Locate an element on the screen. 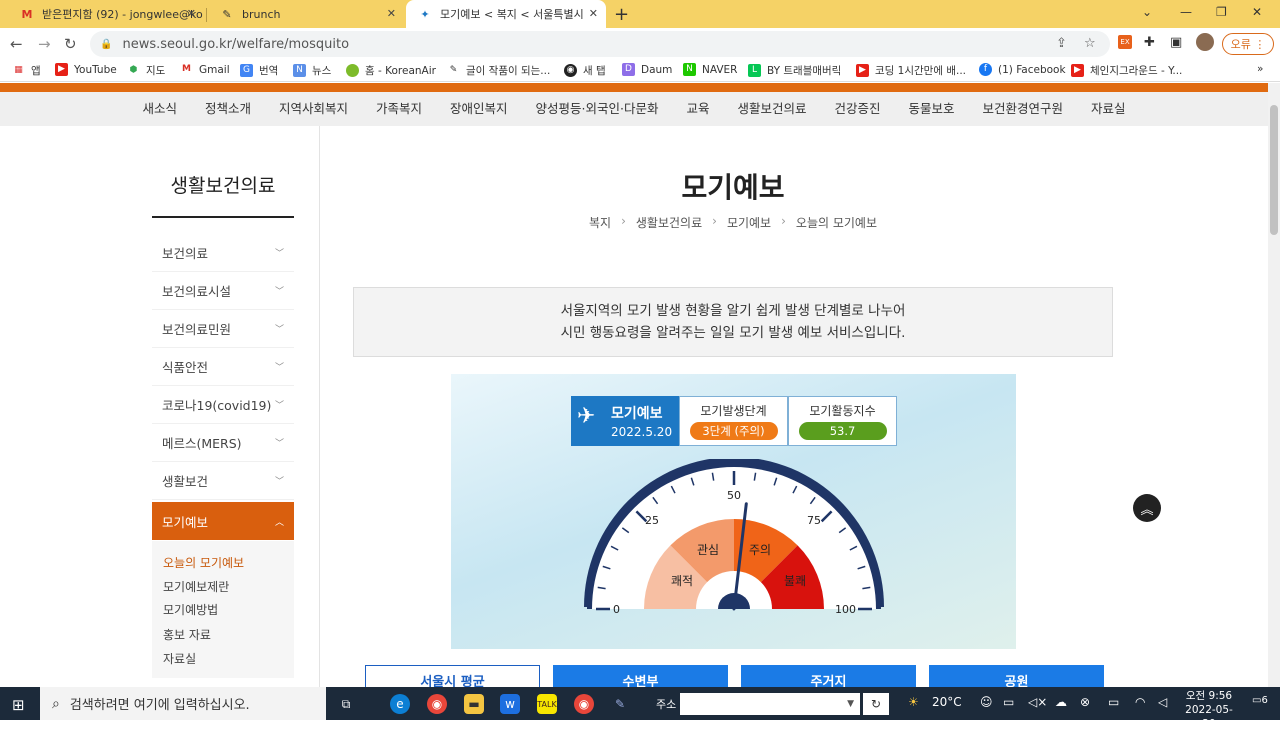 The height and width of the screenshot is (731, 1280). bookmark-translate: G 번역 is located at coordinates (259, 70).